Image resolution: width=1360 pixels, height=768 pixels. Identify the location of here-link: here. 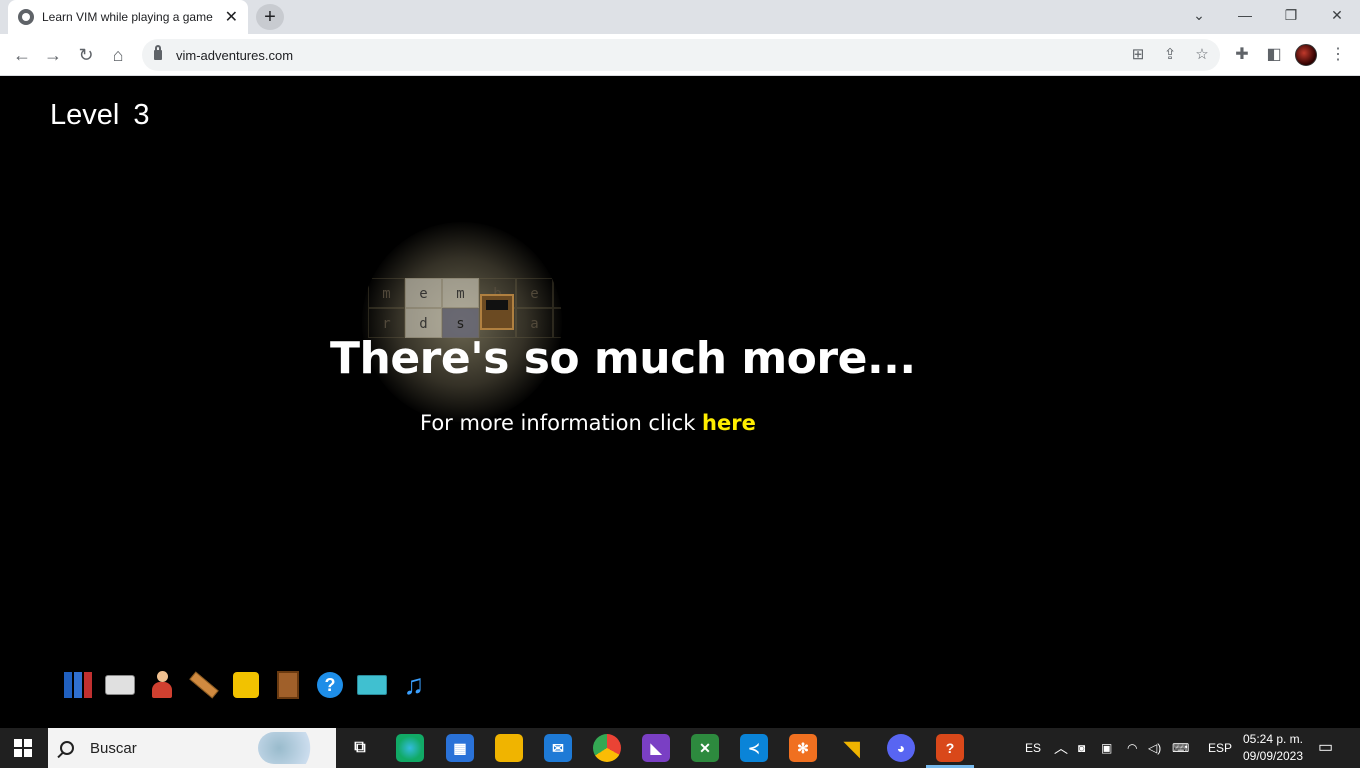
(729, 423).